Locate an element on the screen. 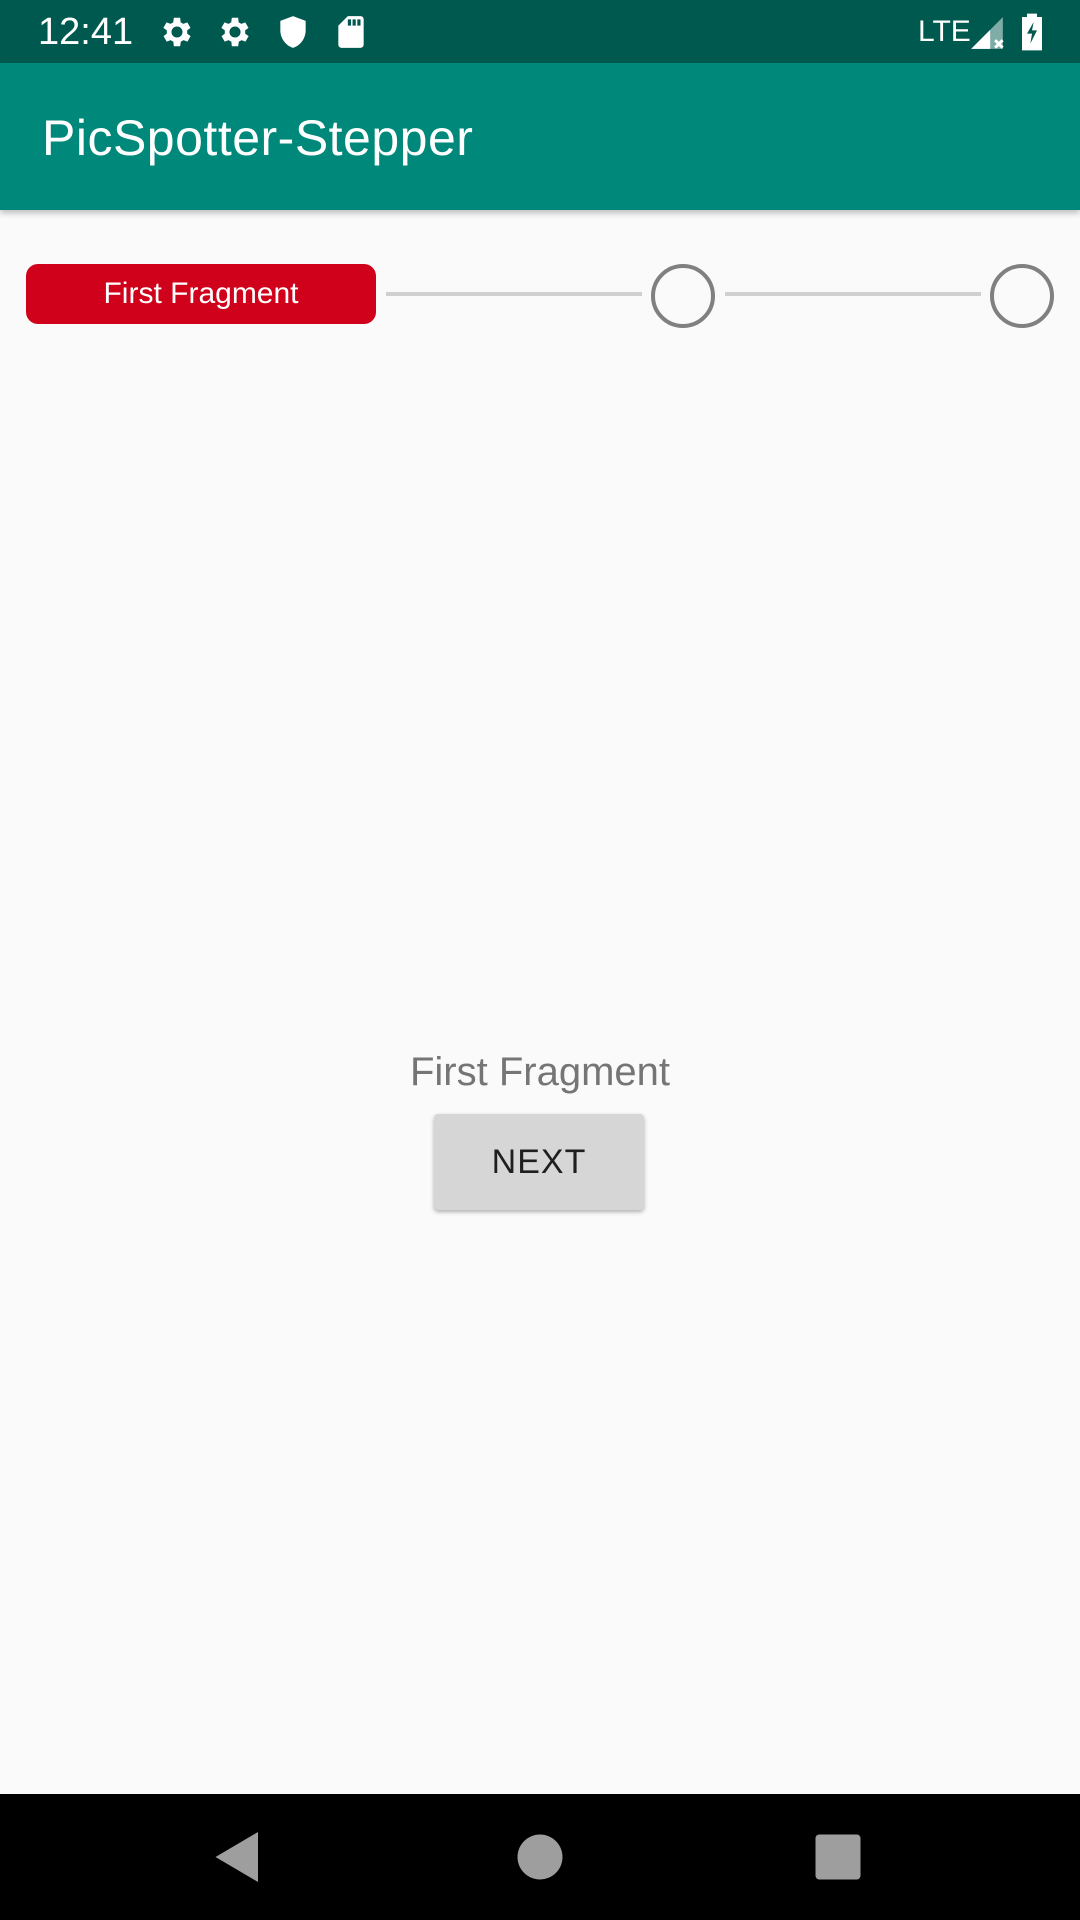 Image resolution: width=1080 pixels, height=1920 pixels. home-icon is located at coordinates (540, 1857).